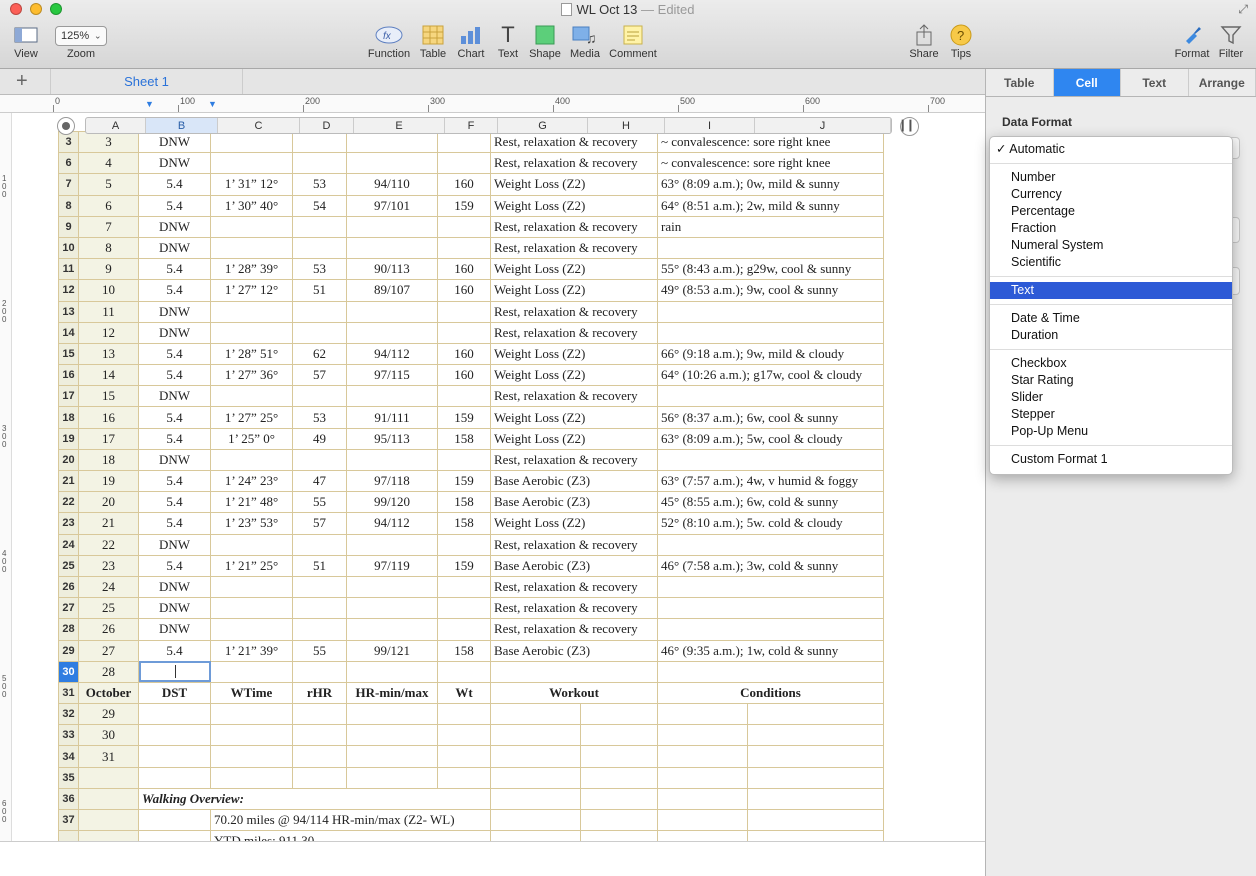 The width and height of the screenshot is (1256, 876). What do you see at coordinates (108, 417) in the screenshot?
I see `day-cell: 16` at bounding box center [108, 417].